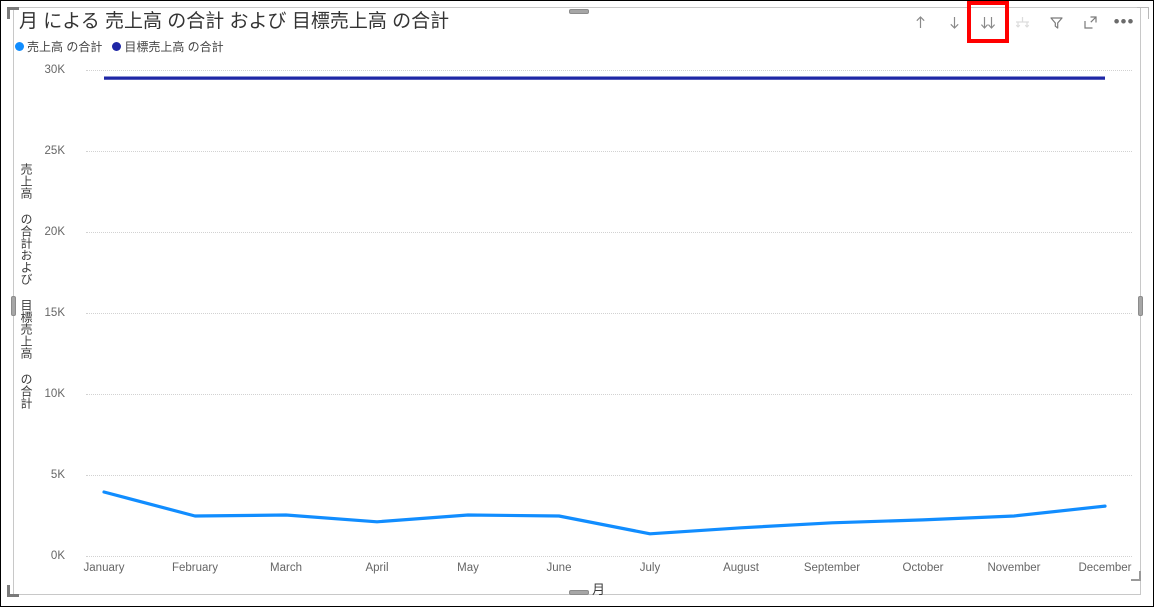 This screenshot has height=607, width=1154. What do you see at coordinates (1090, 22) in the screenshot?
I see `focus-mode-icon` at bounding box center [1090, 22].